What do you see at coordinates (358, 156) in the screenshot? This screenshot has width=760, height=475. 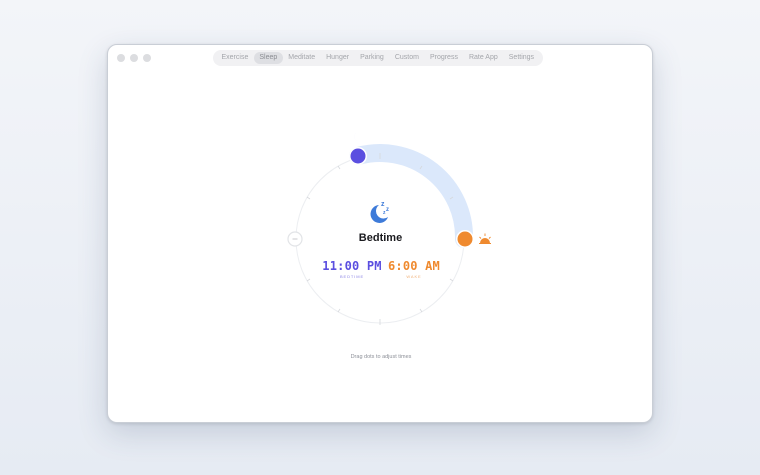 I see `bedtime-handle` at bounding box center [358, 156].